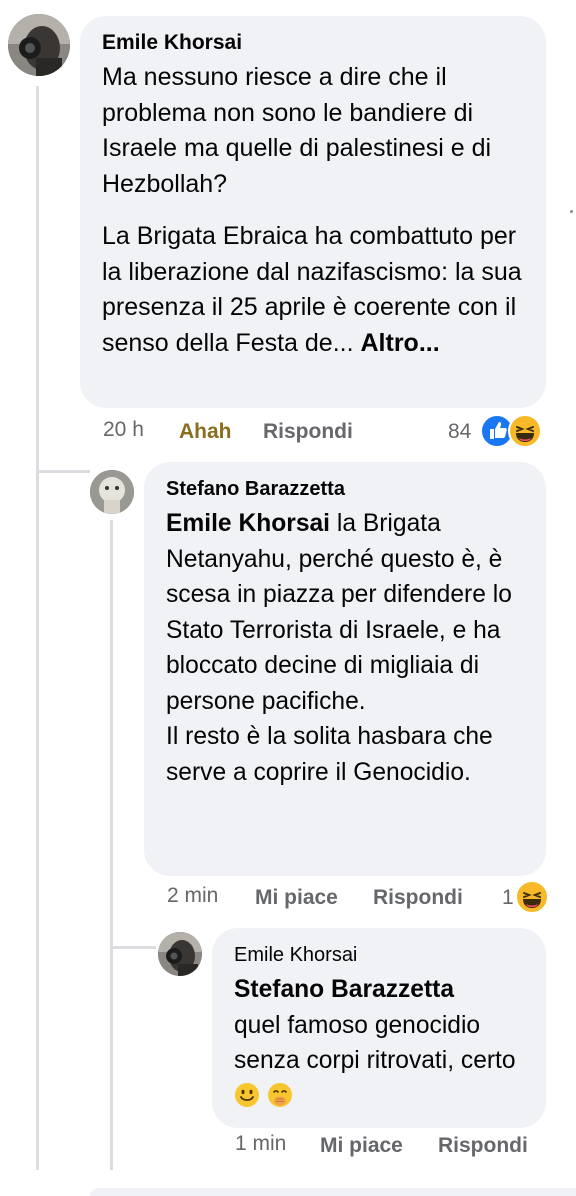 This screenshot has height=1196, width=576. What do you see at coordinates (111, 845) in the screenshot?
I see `thread-line-reply` at bounding box center [111, 845].